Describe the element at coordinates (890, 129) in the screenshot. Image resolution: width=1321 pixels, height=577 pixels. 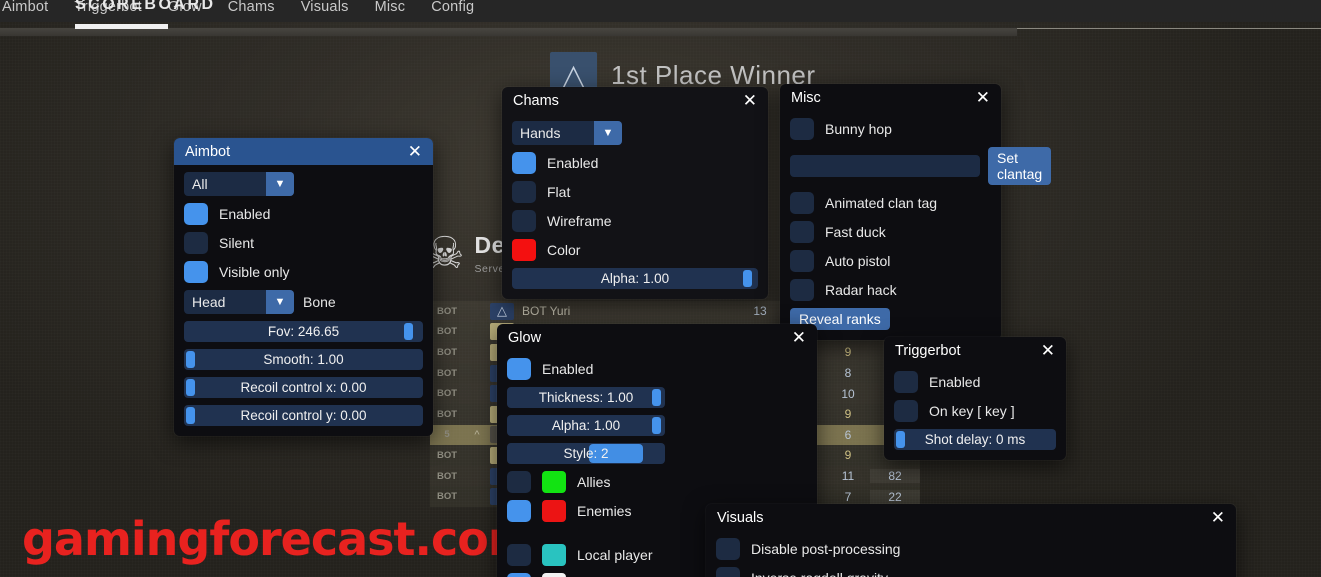
I see `misc-bunny-hop-row: Bunny hop` at that location.